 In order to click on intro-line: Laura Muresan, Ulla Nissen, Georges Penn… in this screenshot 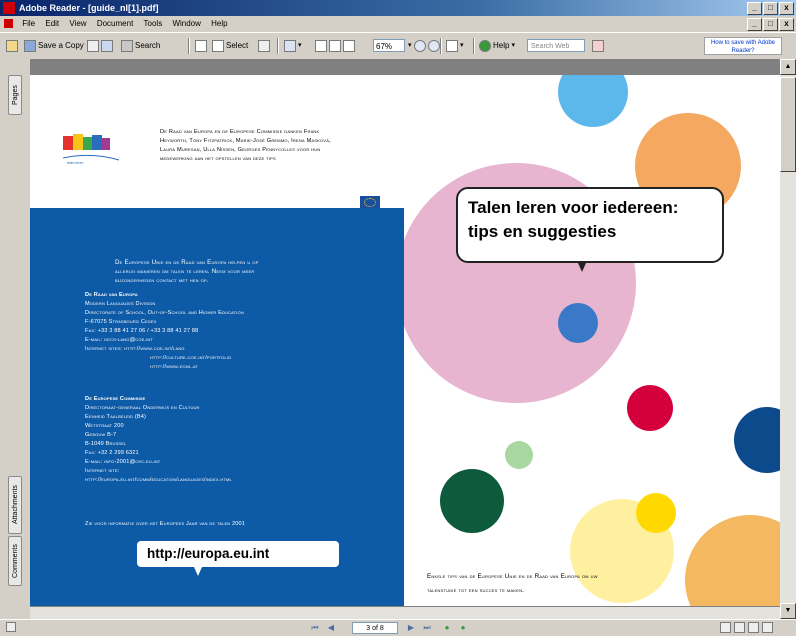, I will do `click(240, 150)`.